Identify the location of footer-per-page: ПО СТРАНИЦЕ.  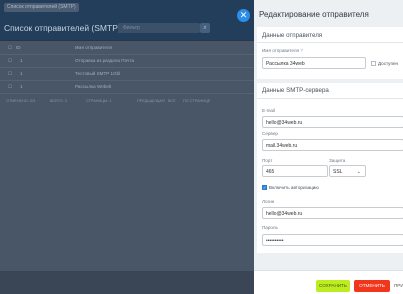
(196, 101).